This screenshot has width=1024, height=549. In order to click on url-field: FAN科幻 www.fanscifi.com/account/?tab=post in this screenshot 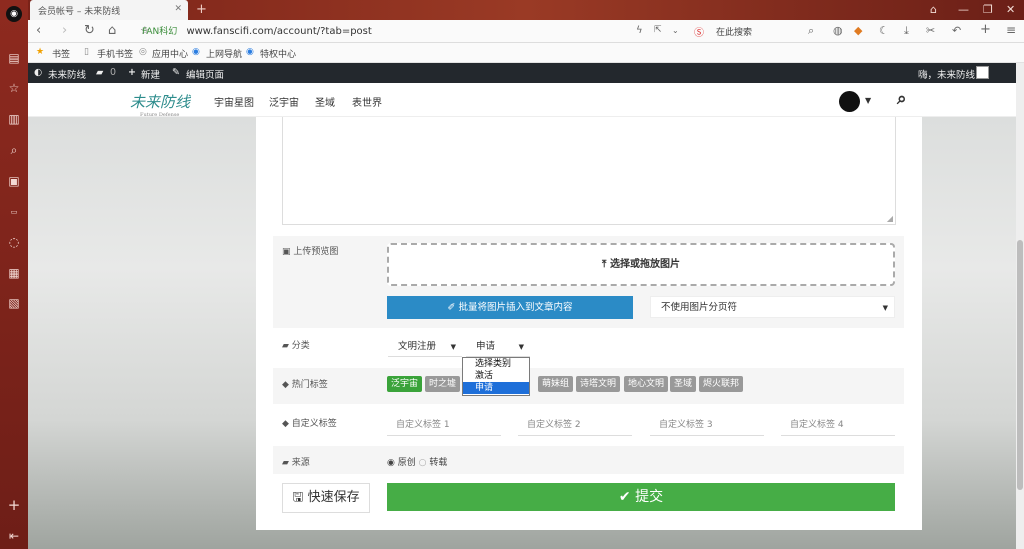, I will do `click(412, 32)`.